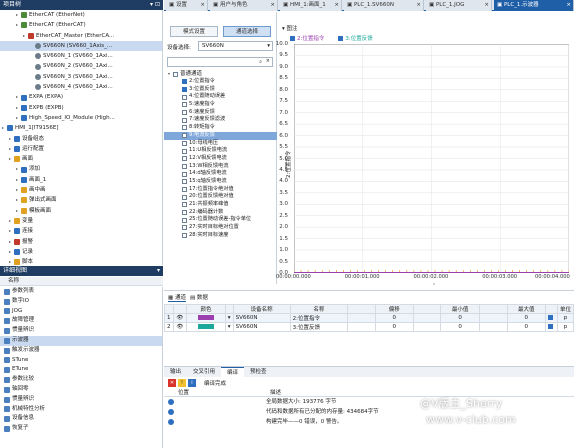  Describe the element at coordinates (192, 383) in the screenshot. I see `info-icon: i` at that location.